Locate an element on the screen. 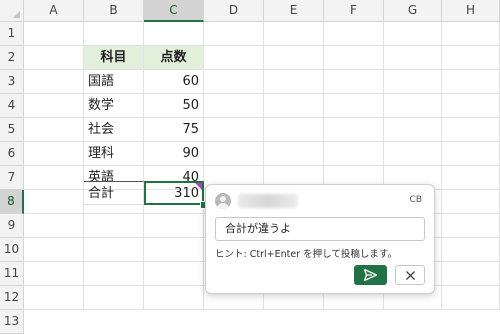  subject-cell: 理科 is located at coordinates (114, 154).